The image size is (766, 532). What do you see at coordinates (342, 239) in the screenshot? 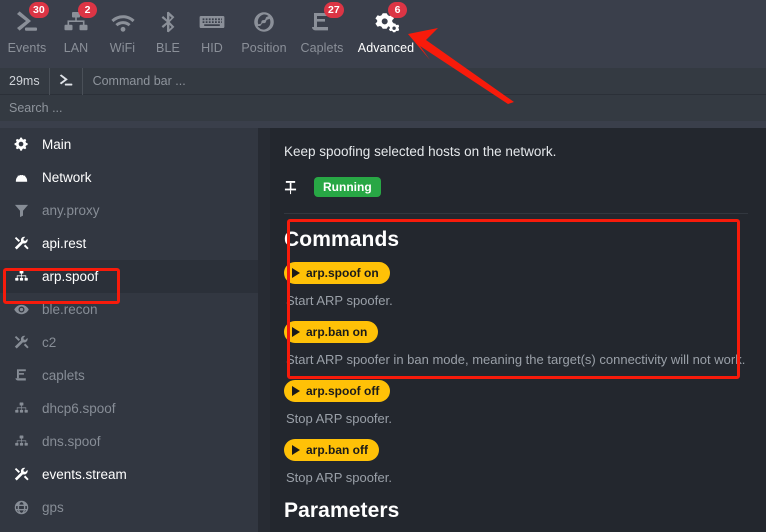
I see `commands-heading: Commands` at bounding box center [342, 239].